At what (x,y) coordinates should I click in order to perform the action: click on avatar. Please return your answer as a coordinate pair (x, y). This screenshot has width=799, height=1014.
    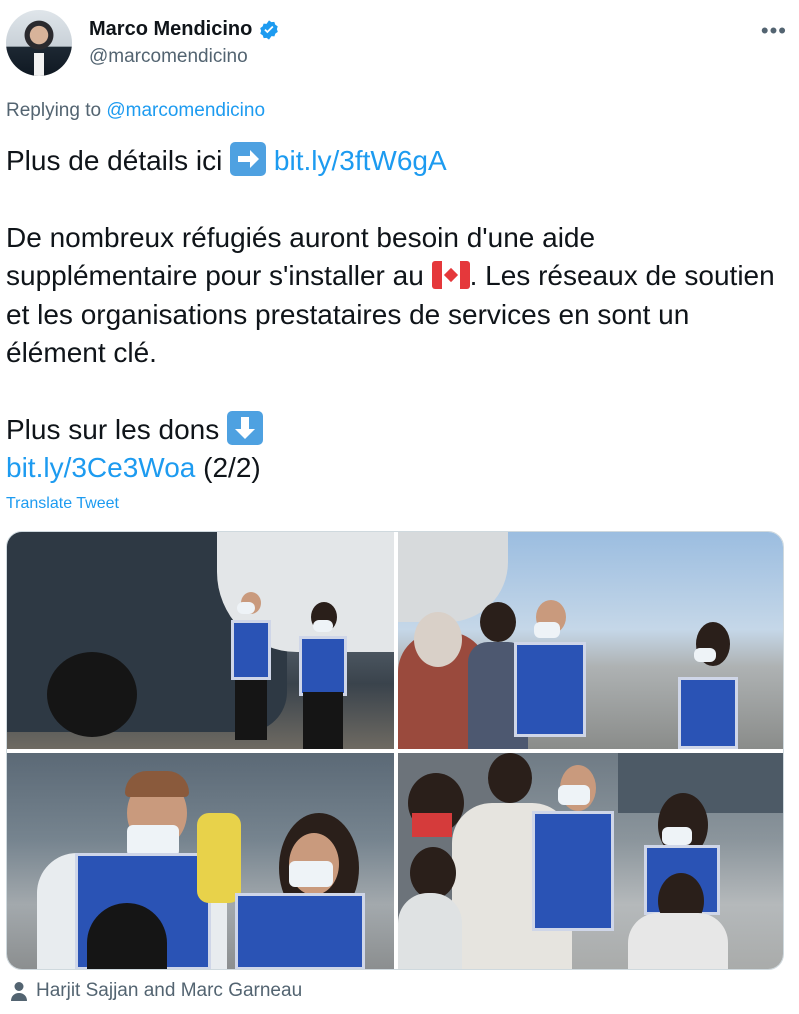
    Looking at the image, I should click on (39, 43).